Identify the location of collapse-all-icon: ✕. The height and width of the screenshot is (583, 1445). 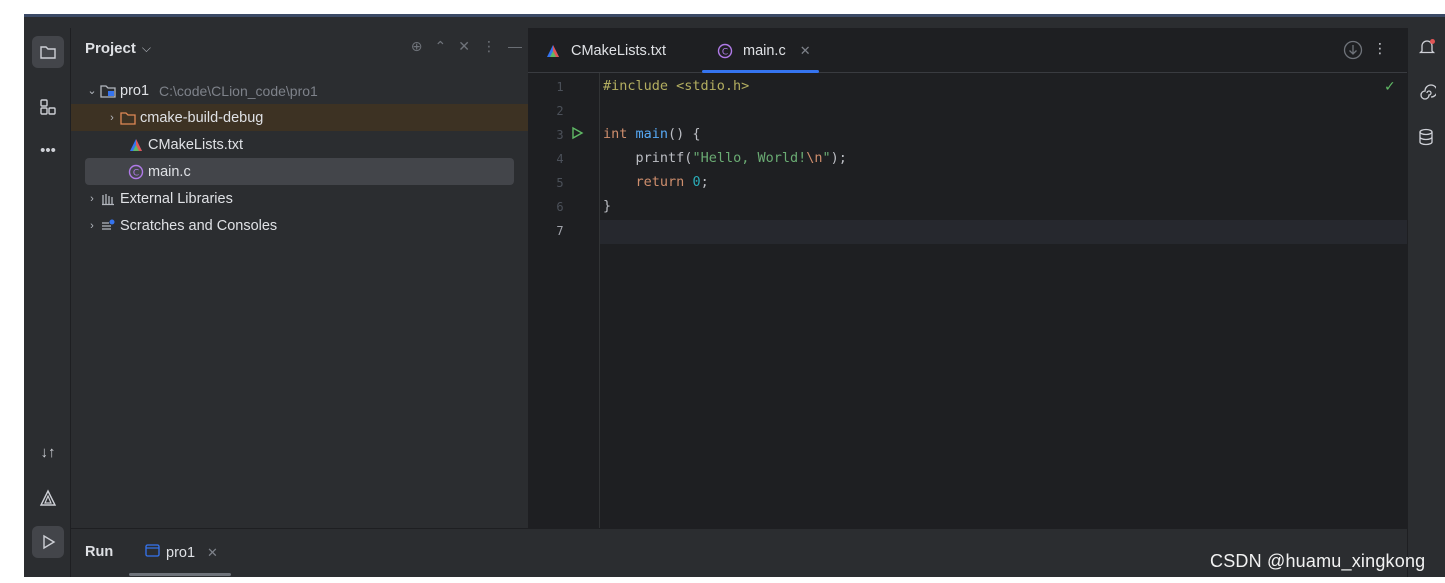
(464, 46).